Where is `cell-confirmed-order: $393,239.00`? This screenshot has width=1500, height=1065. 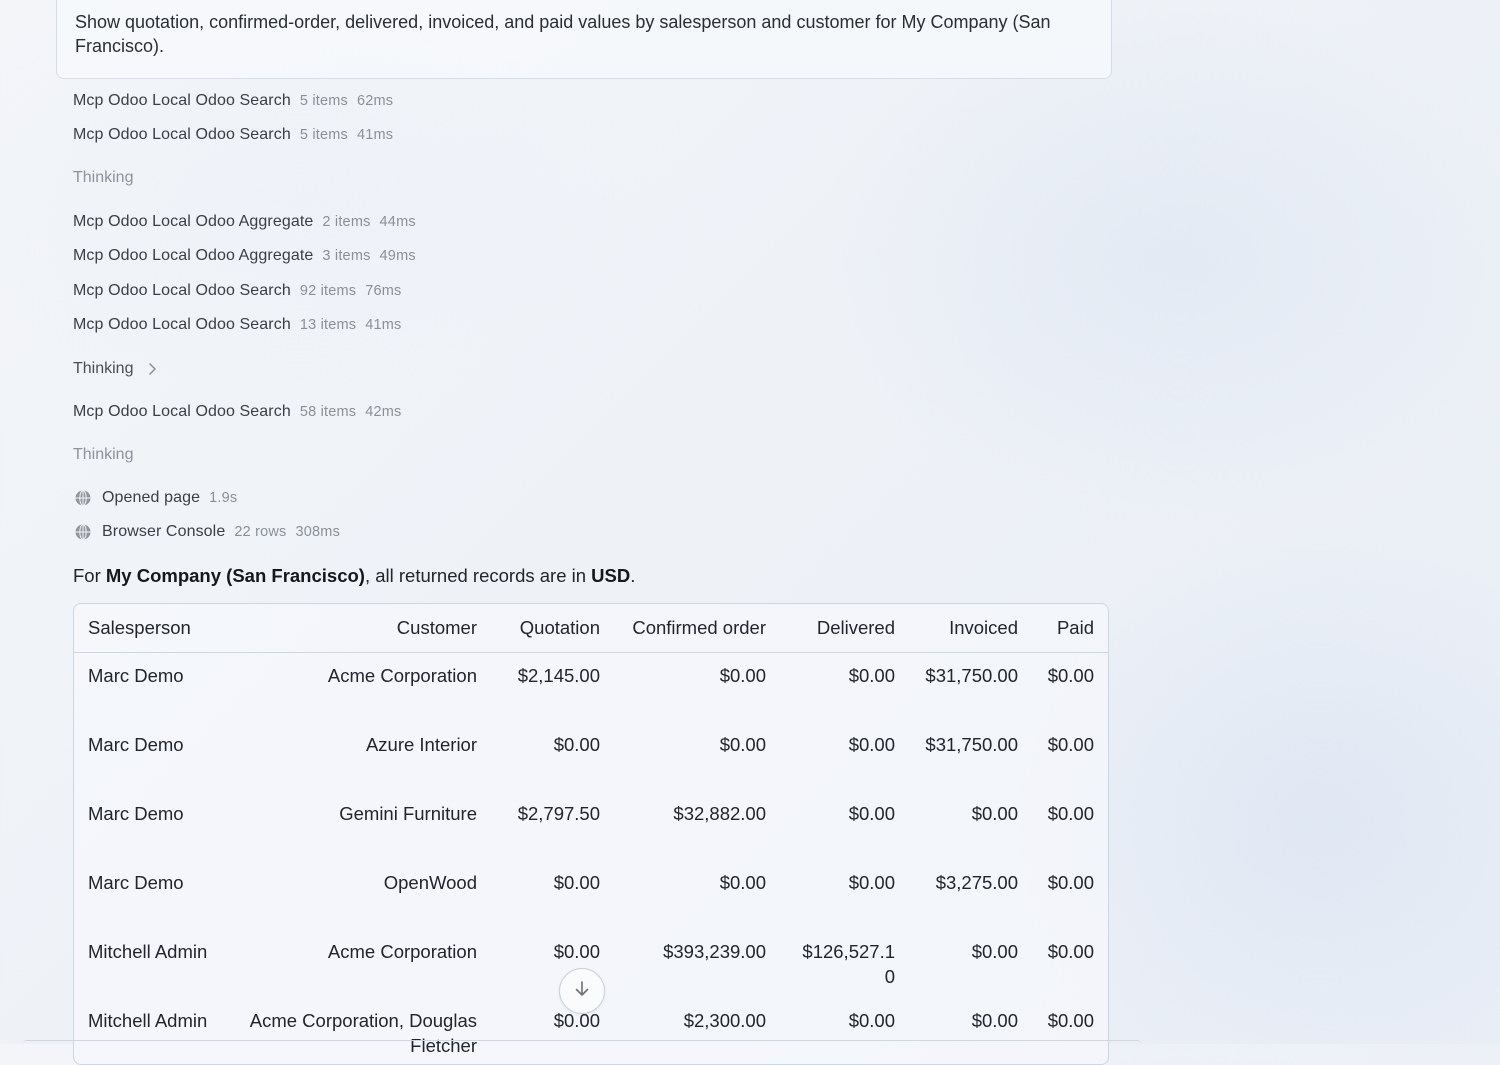
cell-confirmed-order: $393,239.00 is located at coordinates (714, 951).